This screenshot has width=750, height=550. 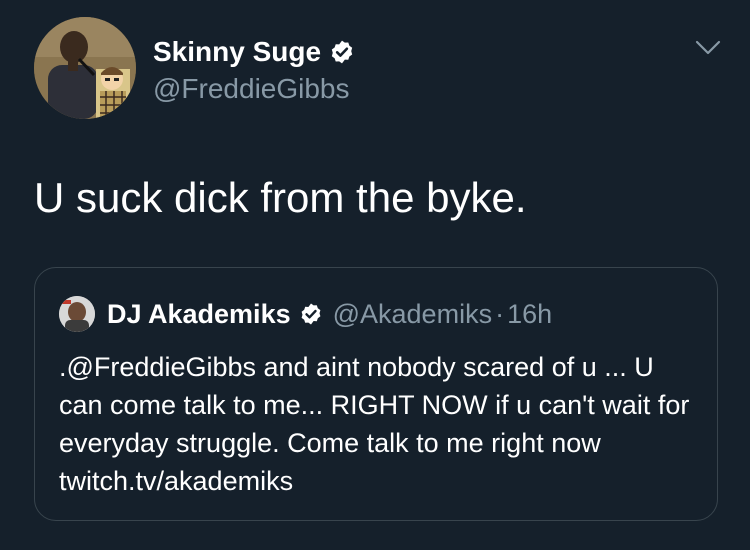 What do you see at coordinates (199, 314) in the screenshot?
I see `quoted-author-display-name: DJ Akademiks` at bounding box center [199, 314].